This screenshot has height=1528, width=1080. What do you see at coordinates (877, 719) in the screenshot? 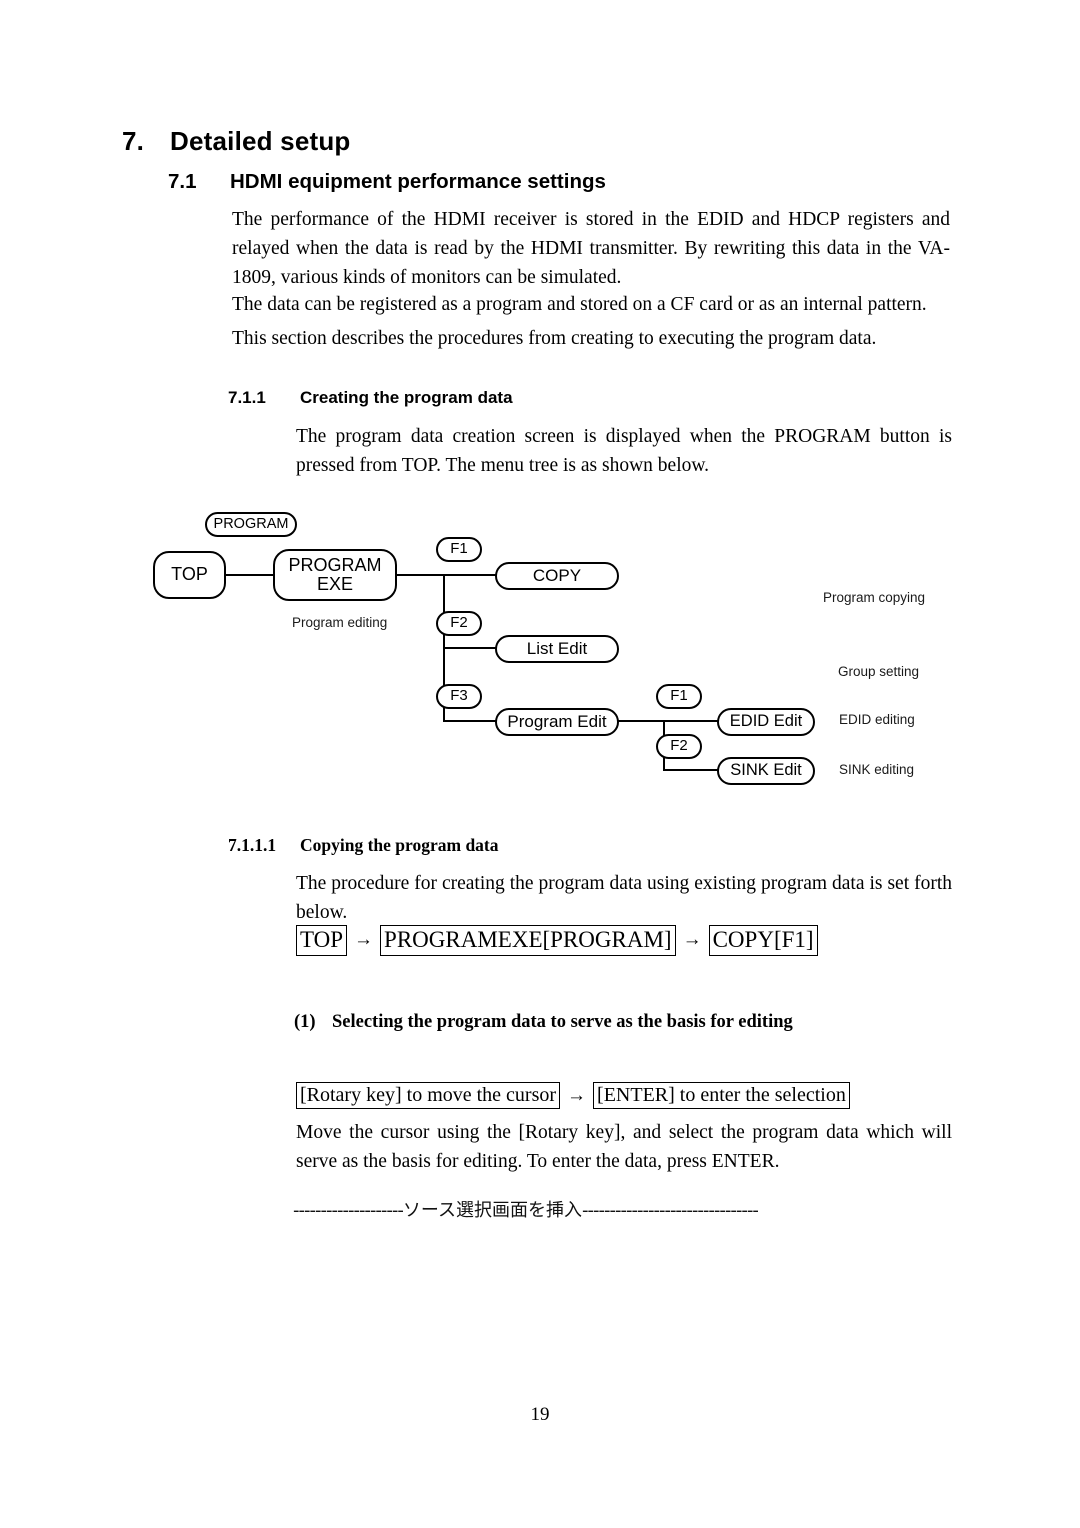
I see `tree-annotation-edid-editing: EDID editing` at bounding box center [877, 719].